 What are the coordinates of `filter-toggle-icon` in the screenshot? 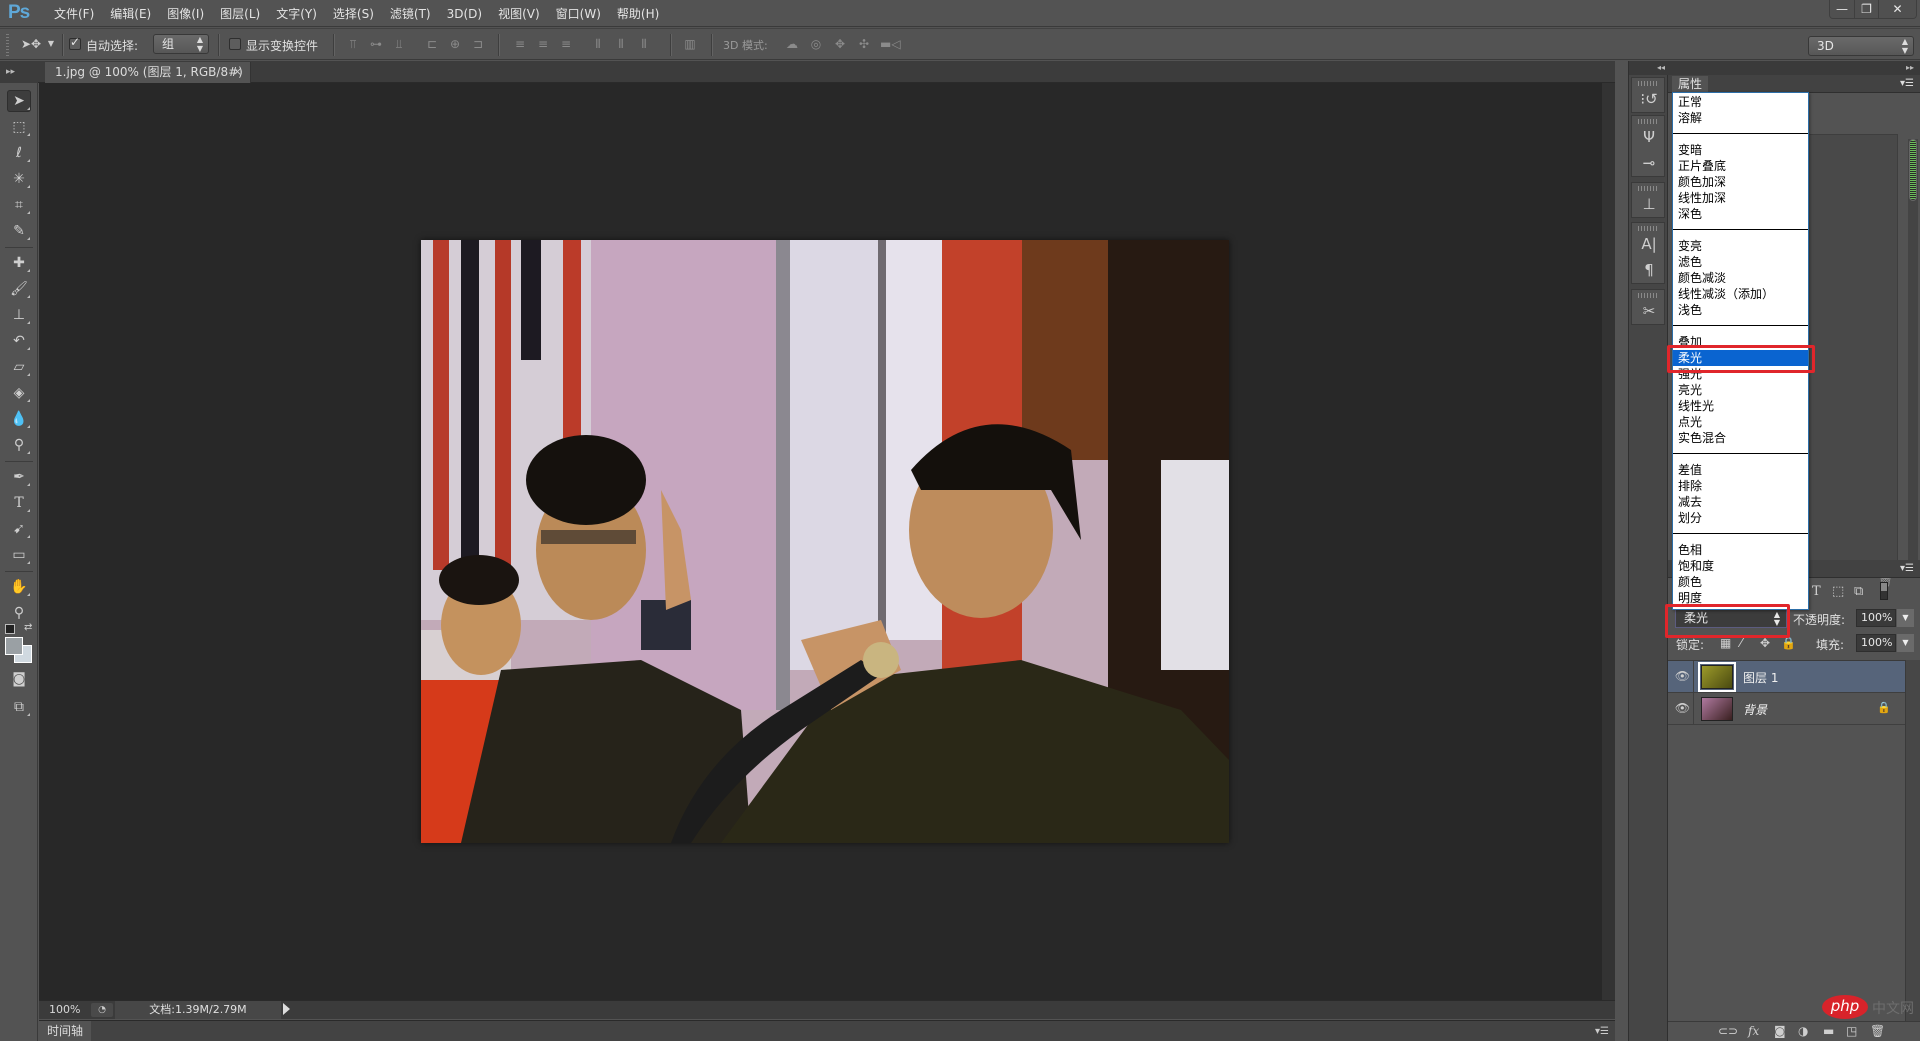 It's located at (1884, 591).